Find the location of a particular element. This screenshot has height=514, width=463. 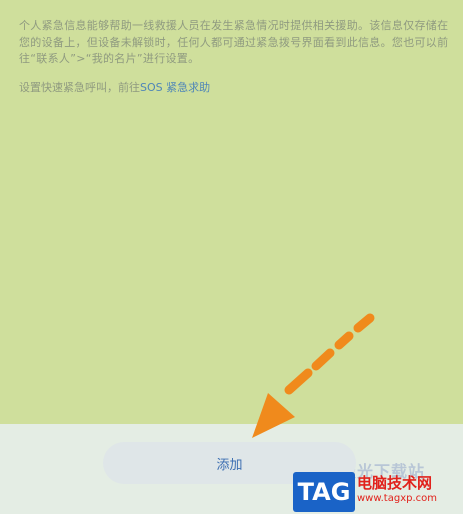

tag-logo: TAG is located at coordinates (324, 492).